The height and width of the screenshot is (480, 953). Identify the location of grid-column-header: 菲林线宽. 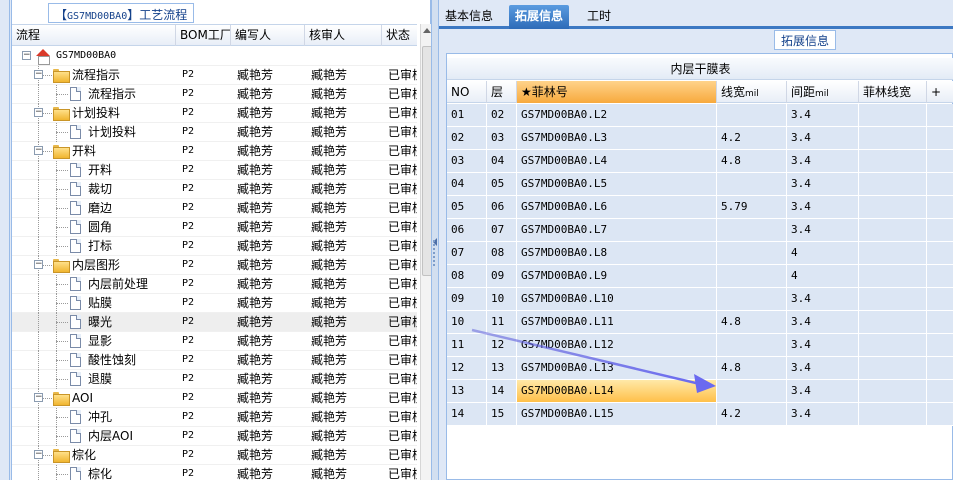
(893, 92).